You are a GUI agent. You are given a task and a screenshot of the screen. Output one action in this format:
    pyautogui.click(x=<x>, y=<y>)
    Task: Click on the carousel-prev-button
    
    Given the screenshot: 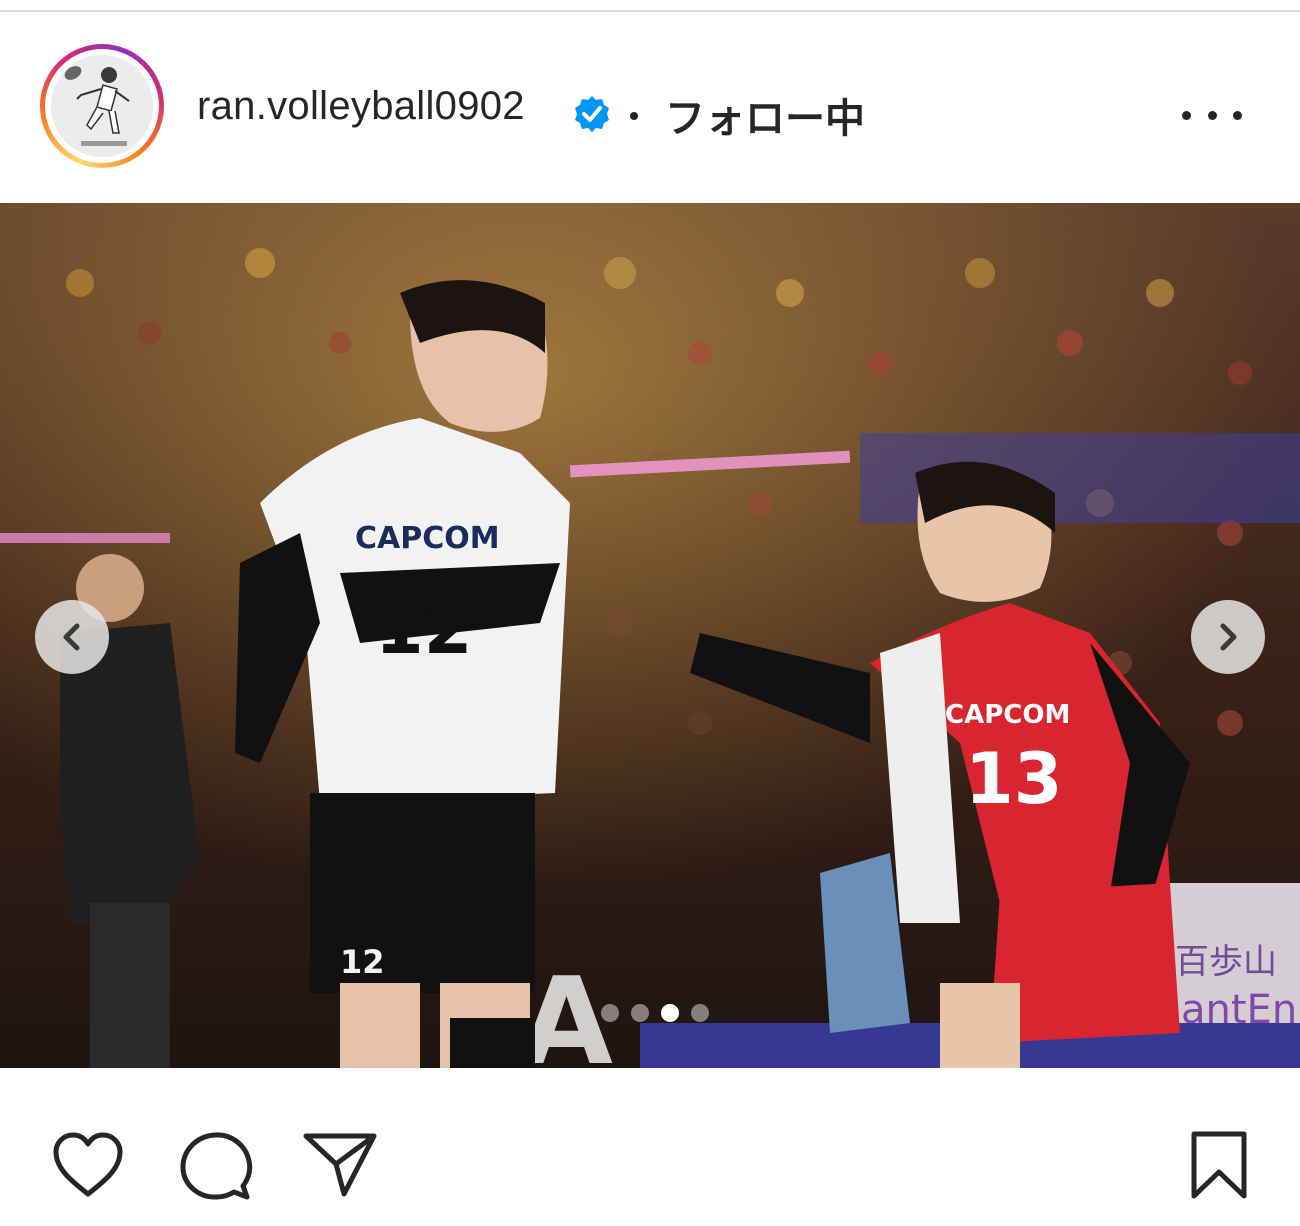 What is the action you would take?
    pyautogui.click(x=72, y=637)
    